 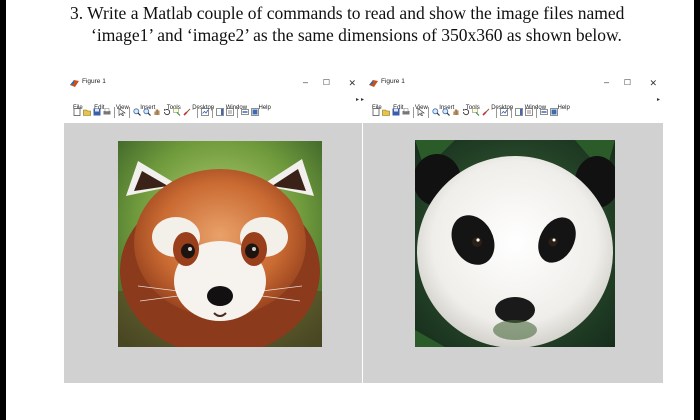 What do you see at coordinates (515, 243) in the screenshot?
I see `giant-panda-image` at bounding box center [515, 243].